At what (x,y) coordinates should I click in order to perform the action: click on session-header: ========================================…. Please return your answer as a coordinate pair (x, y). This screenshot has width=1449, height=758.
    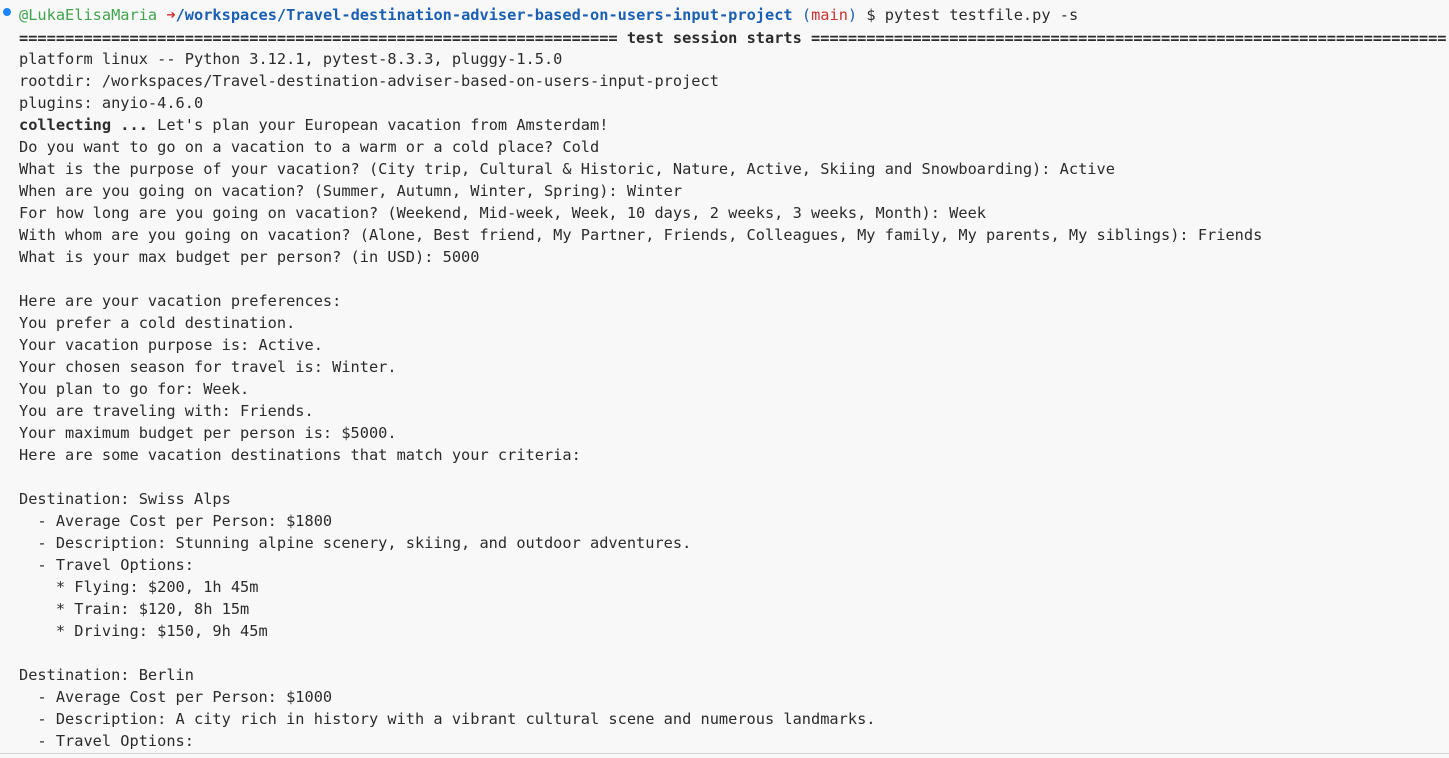
    Looking at the image, I should click on (734, 38).